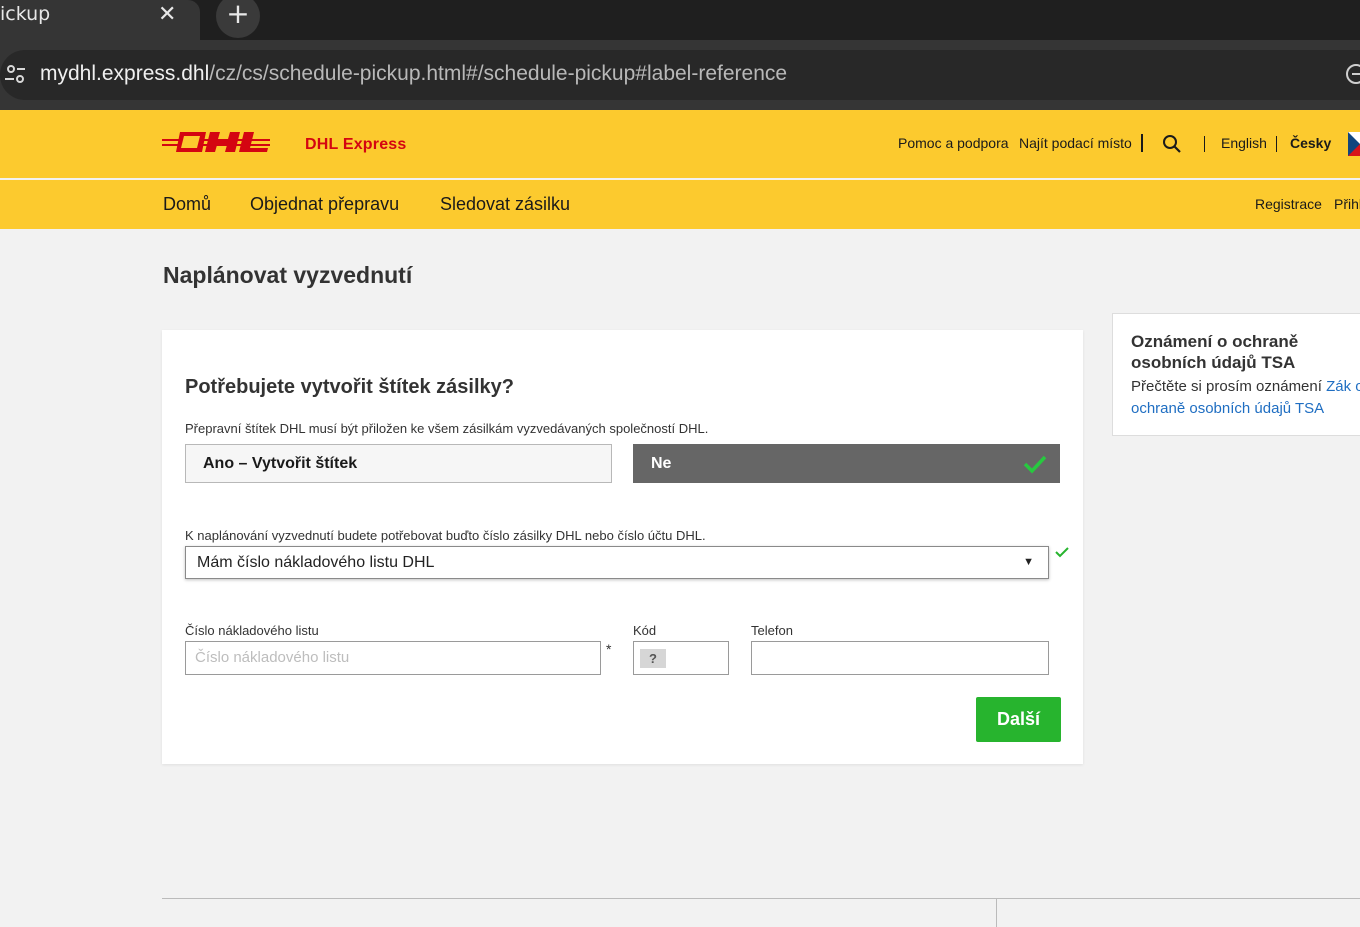  What do you see at coordinates (653, 658) in the screenshot?
I see `help-icon: ?` at bounding box center [653, 658].